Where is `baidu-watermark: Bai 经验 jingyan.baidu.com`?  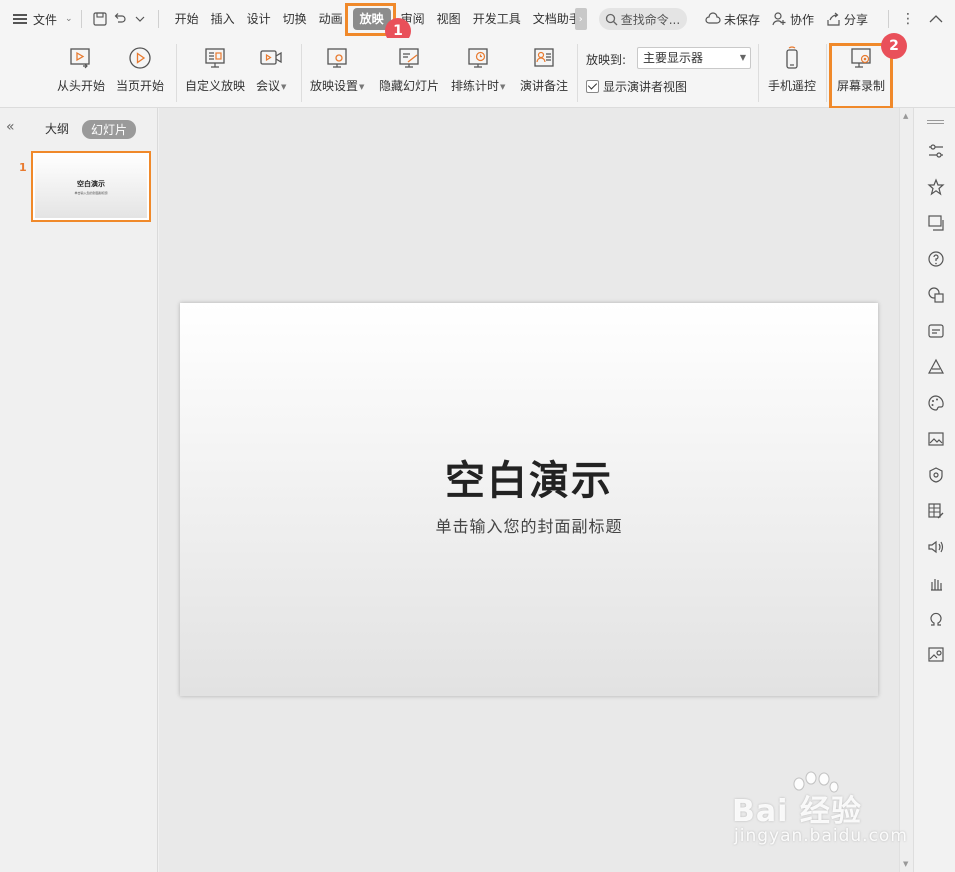 baidu-watermark: Bai 经验 jingyan.baidu.com is located at coordinates (822, 815).